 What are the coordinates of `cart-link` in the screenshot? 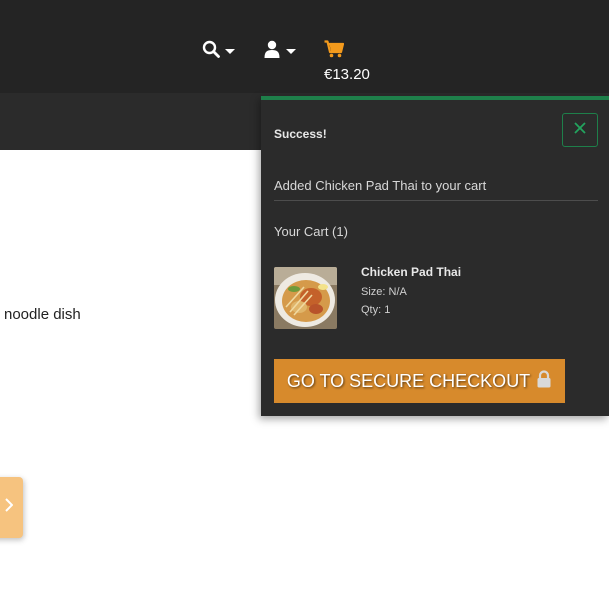 It's located at (334, 51).